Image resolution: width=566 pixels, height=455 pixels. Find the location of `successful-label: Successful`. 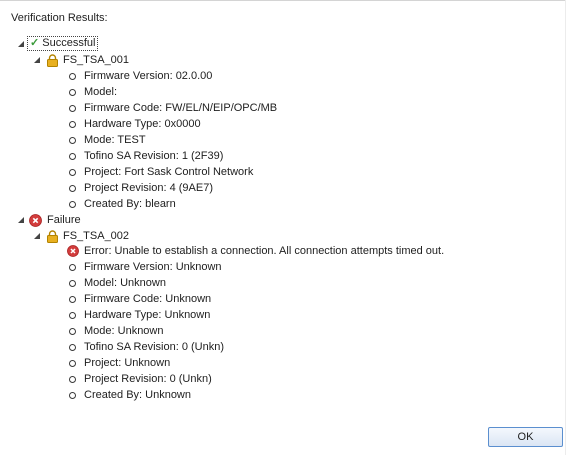

successful-label: Successful is located at coordinates (69, 43).